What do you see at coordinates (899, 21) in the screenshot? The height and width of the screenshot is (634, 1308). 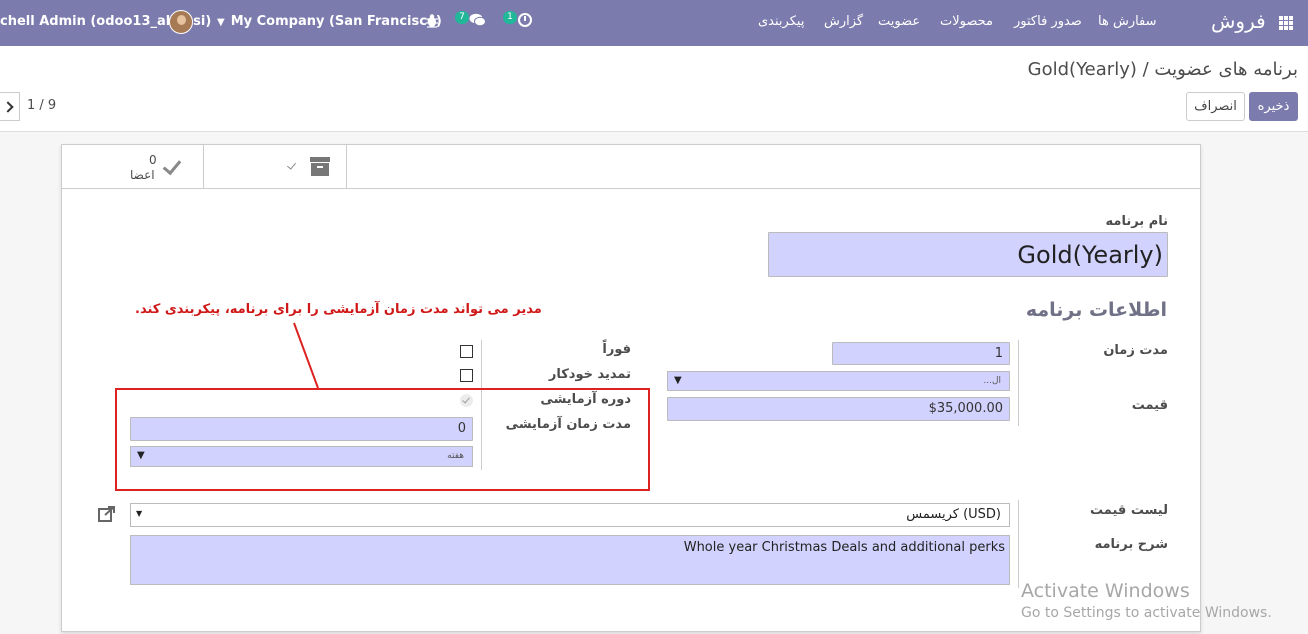 I see `menu-membership: عضویت` at bounding box center [899, 21].